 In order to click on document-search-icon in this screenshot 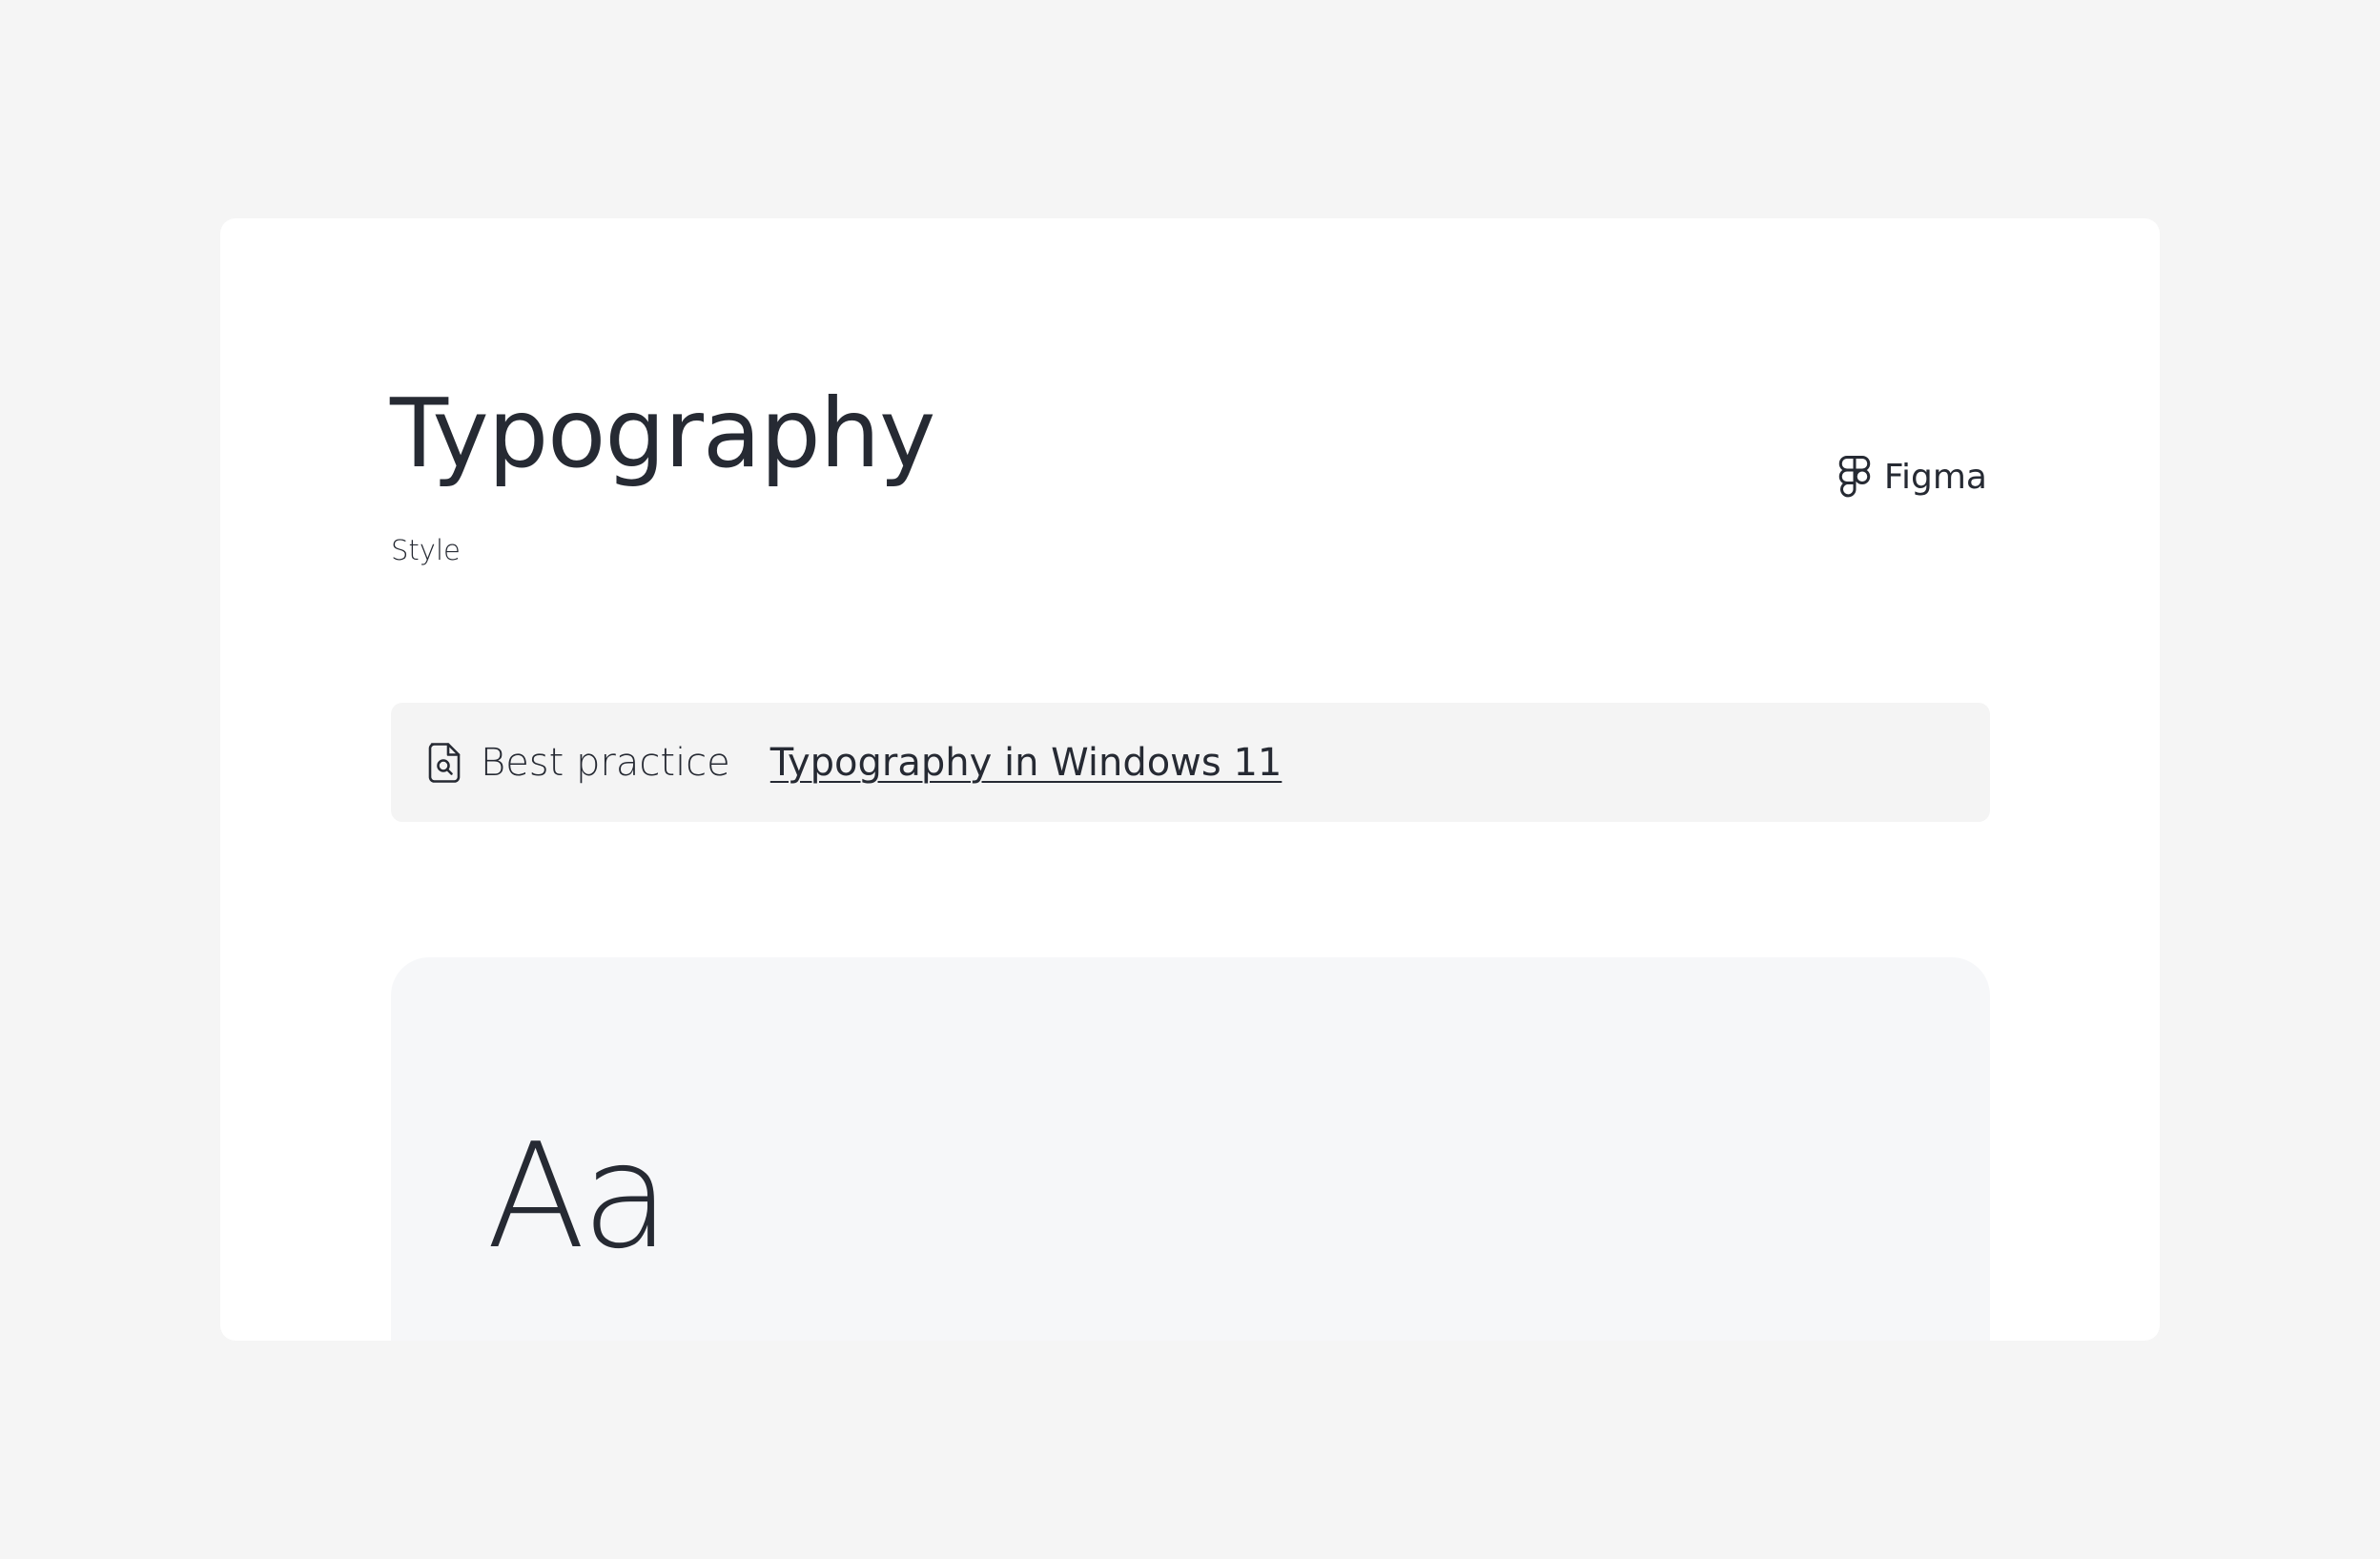, I will do `click(445, 763)`.